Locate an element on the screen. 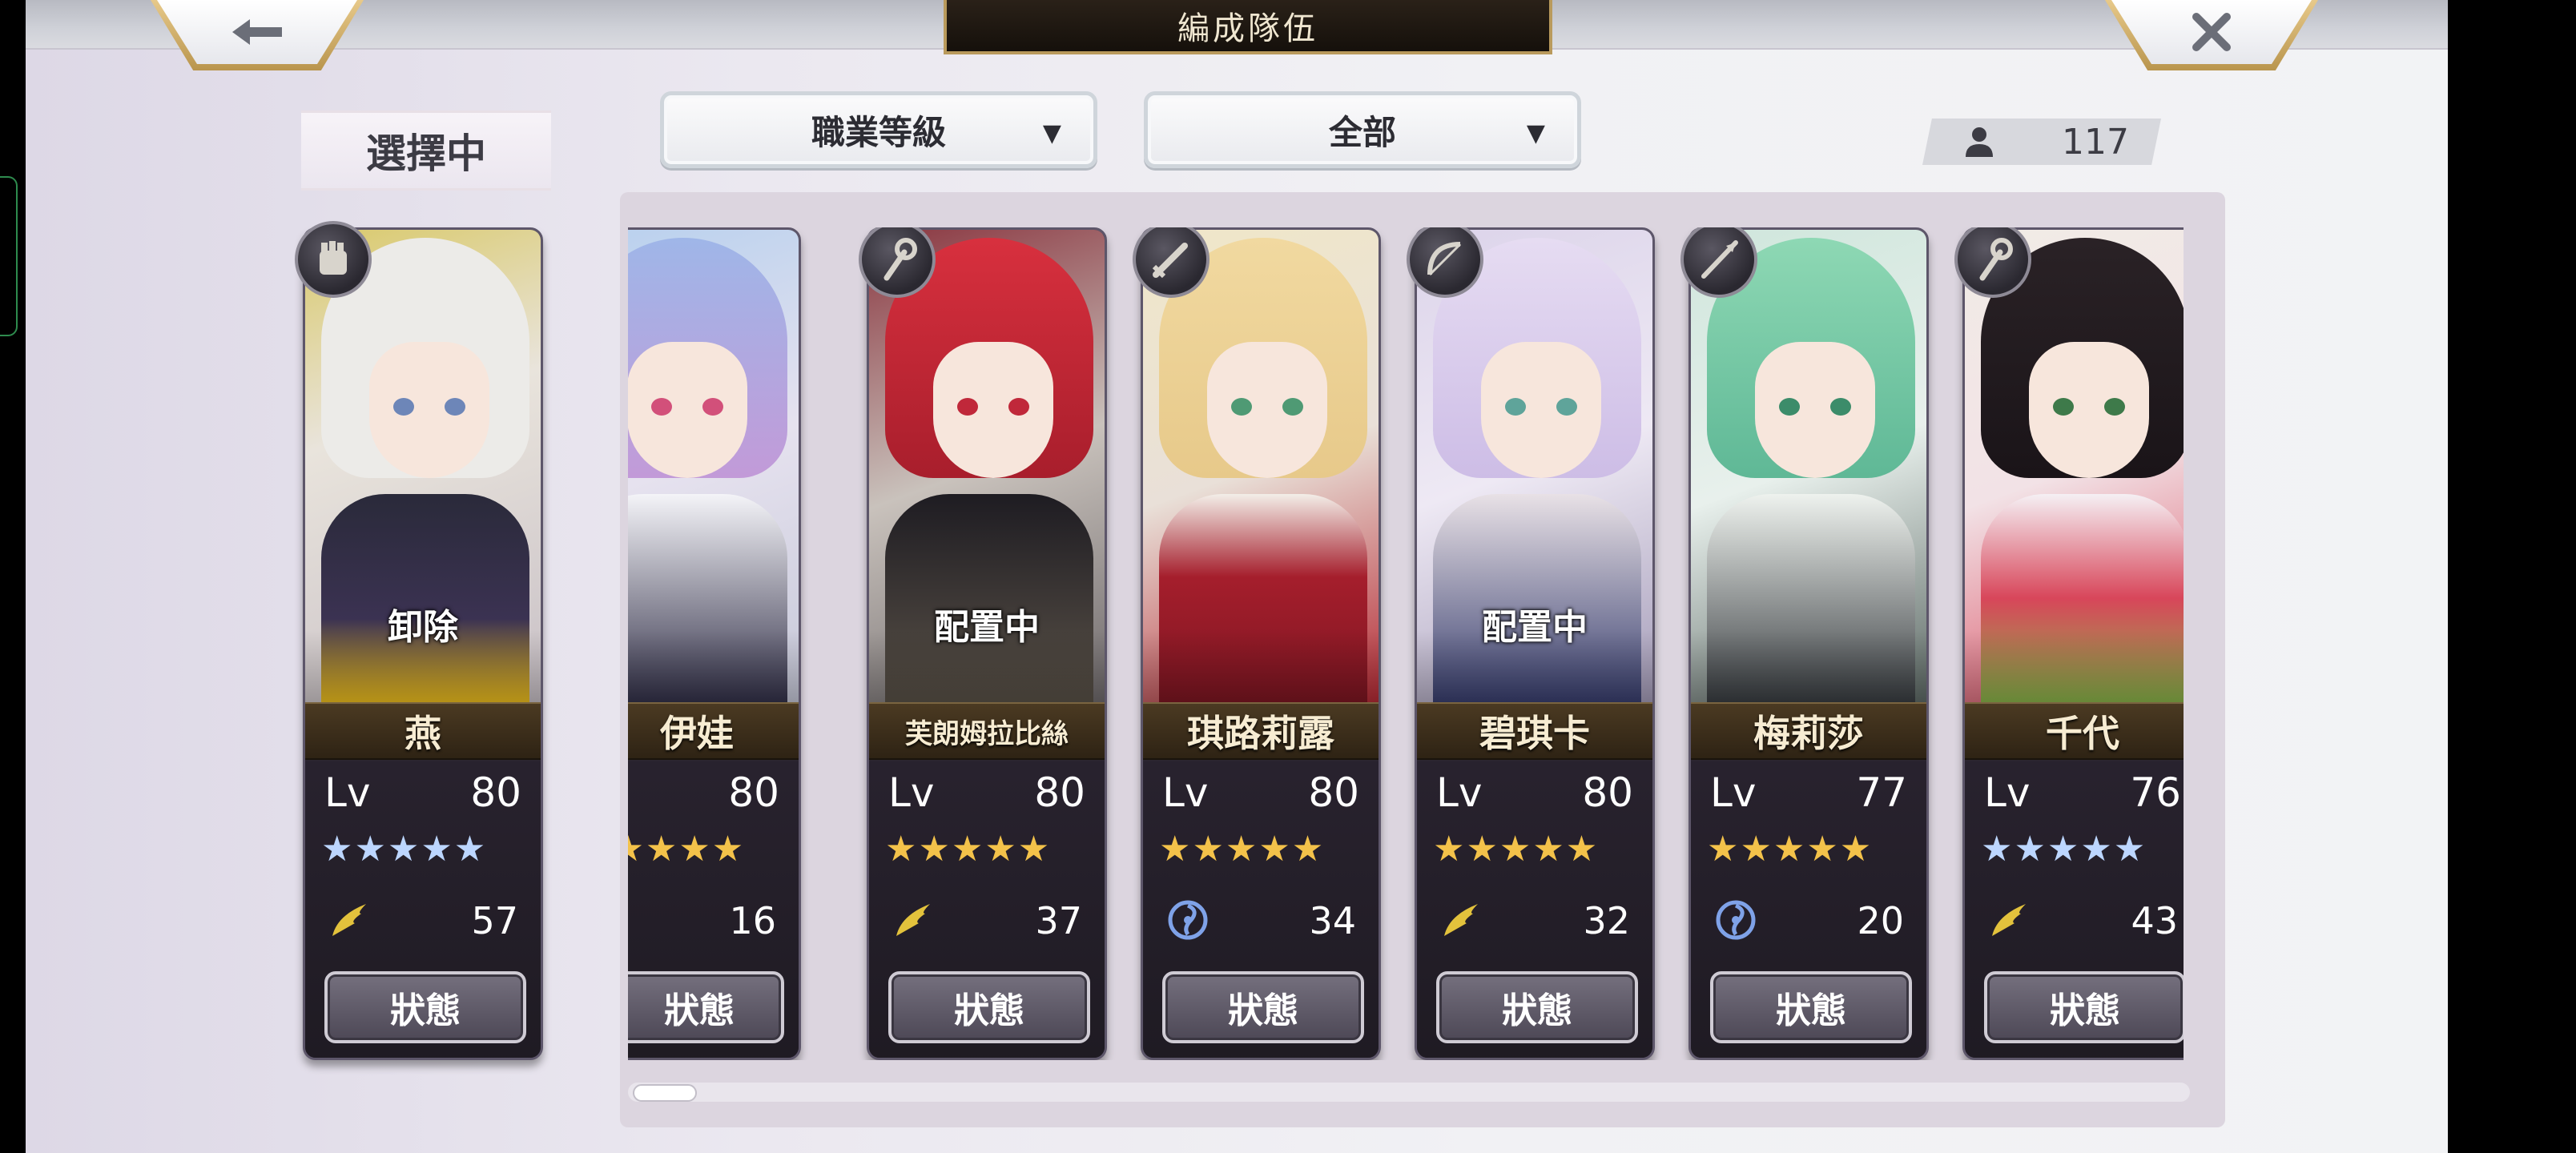 Image resolution: width=2576 pixels, height=1153 pixels. person-icon is located at coordinates (1979, 142).